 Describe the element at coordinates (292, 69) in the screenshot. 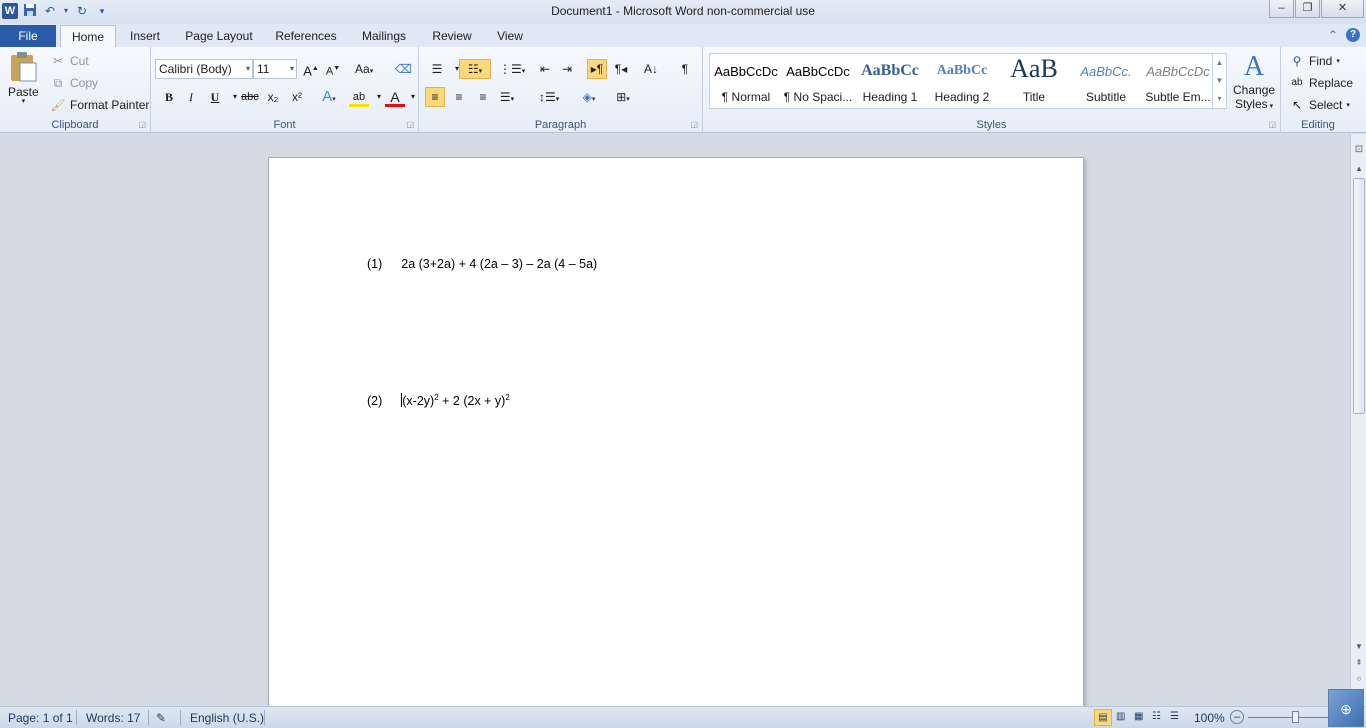

I see `font-size-dropdown-icon: ▾` at that location.